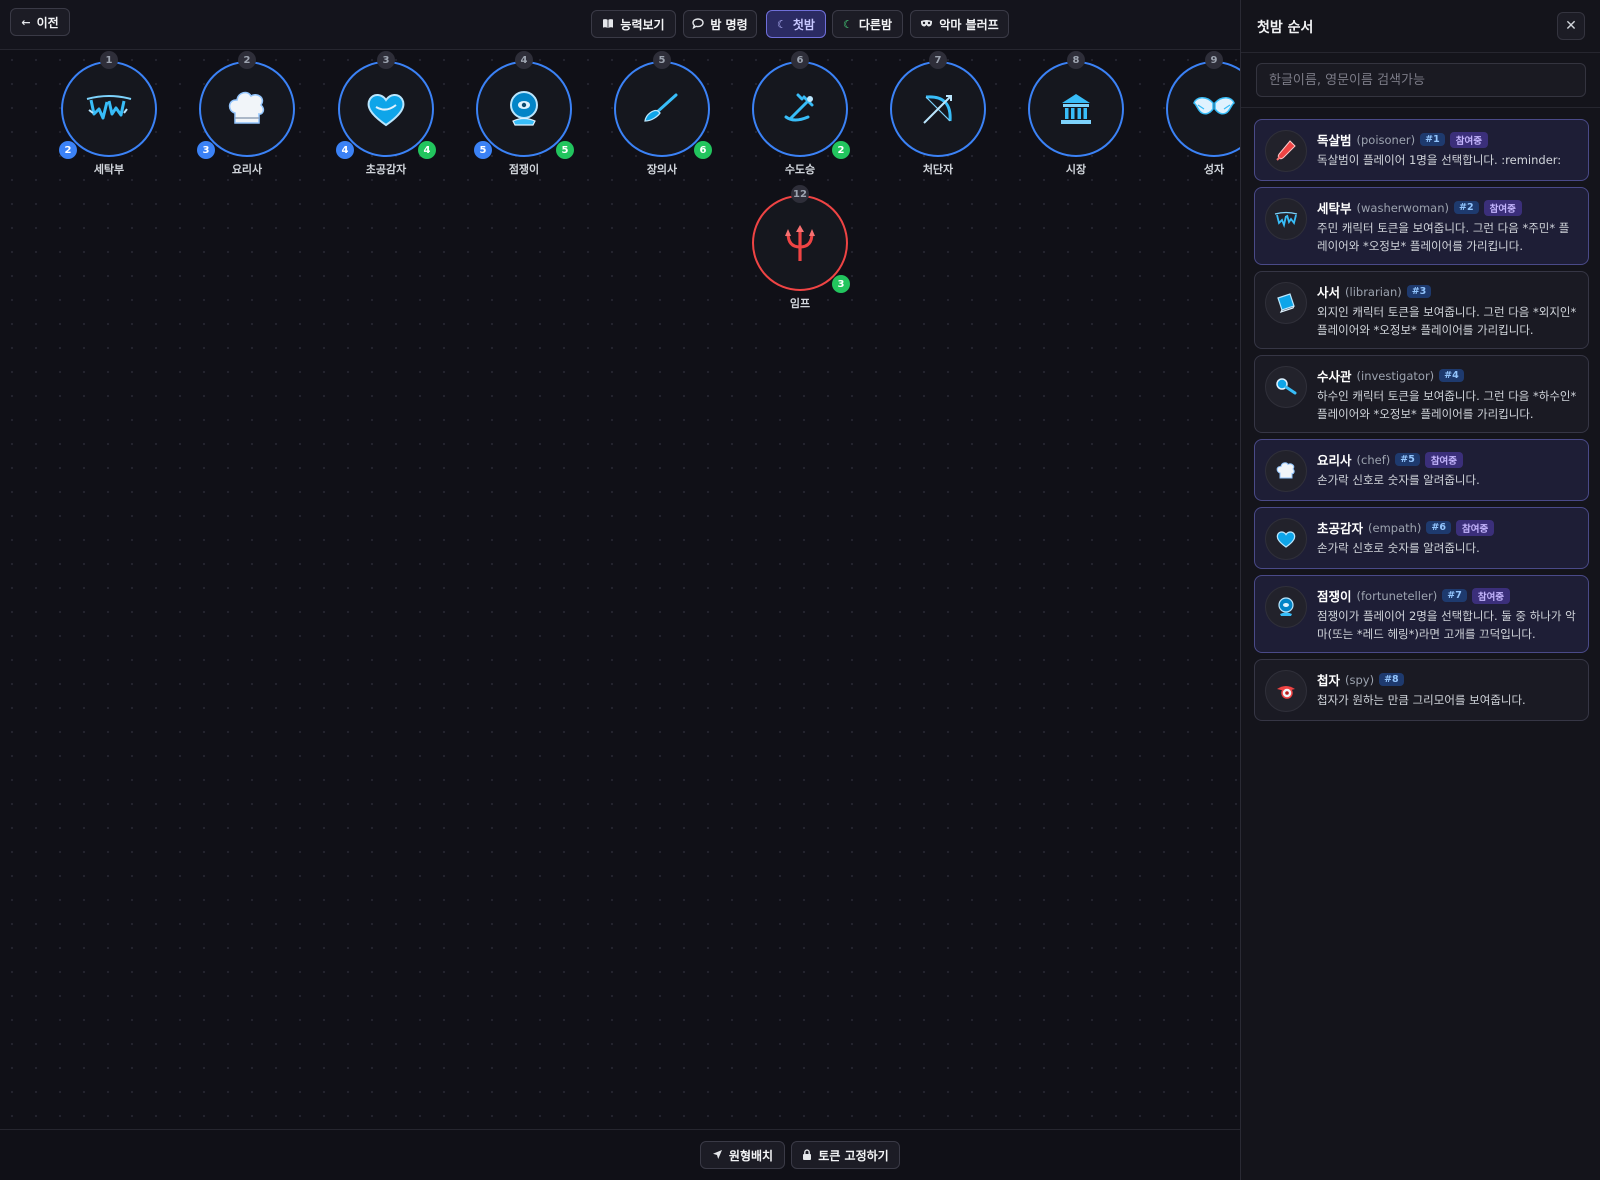 This screenshot has height=1180, width=1600. I want to click on player-token: 6 2 수도승, so click(800, 116).